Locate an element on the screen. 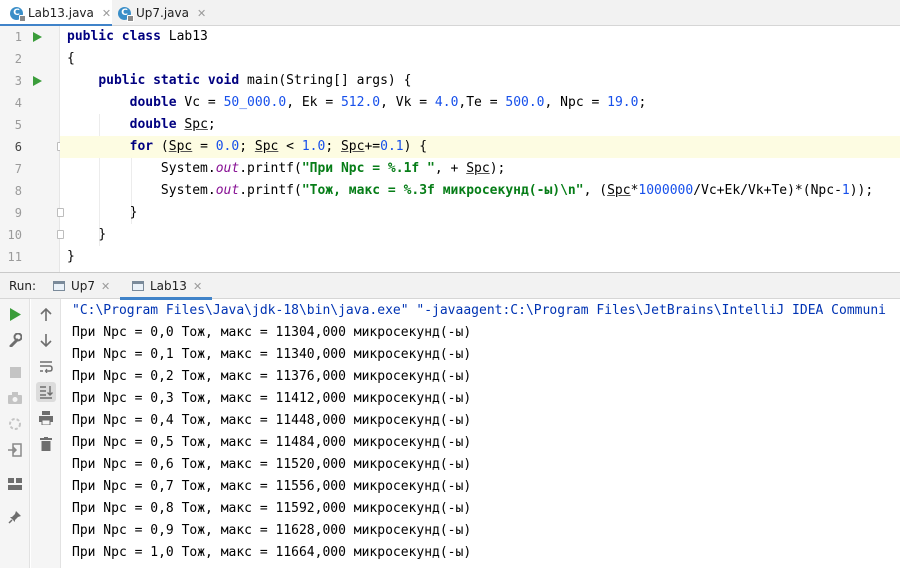 This screenshot has height=568, width=900. tab-up7-java: C Up7.java ✕ is located at coordinates (167, 13).